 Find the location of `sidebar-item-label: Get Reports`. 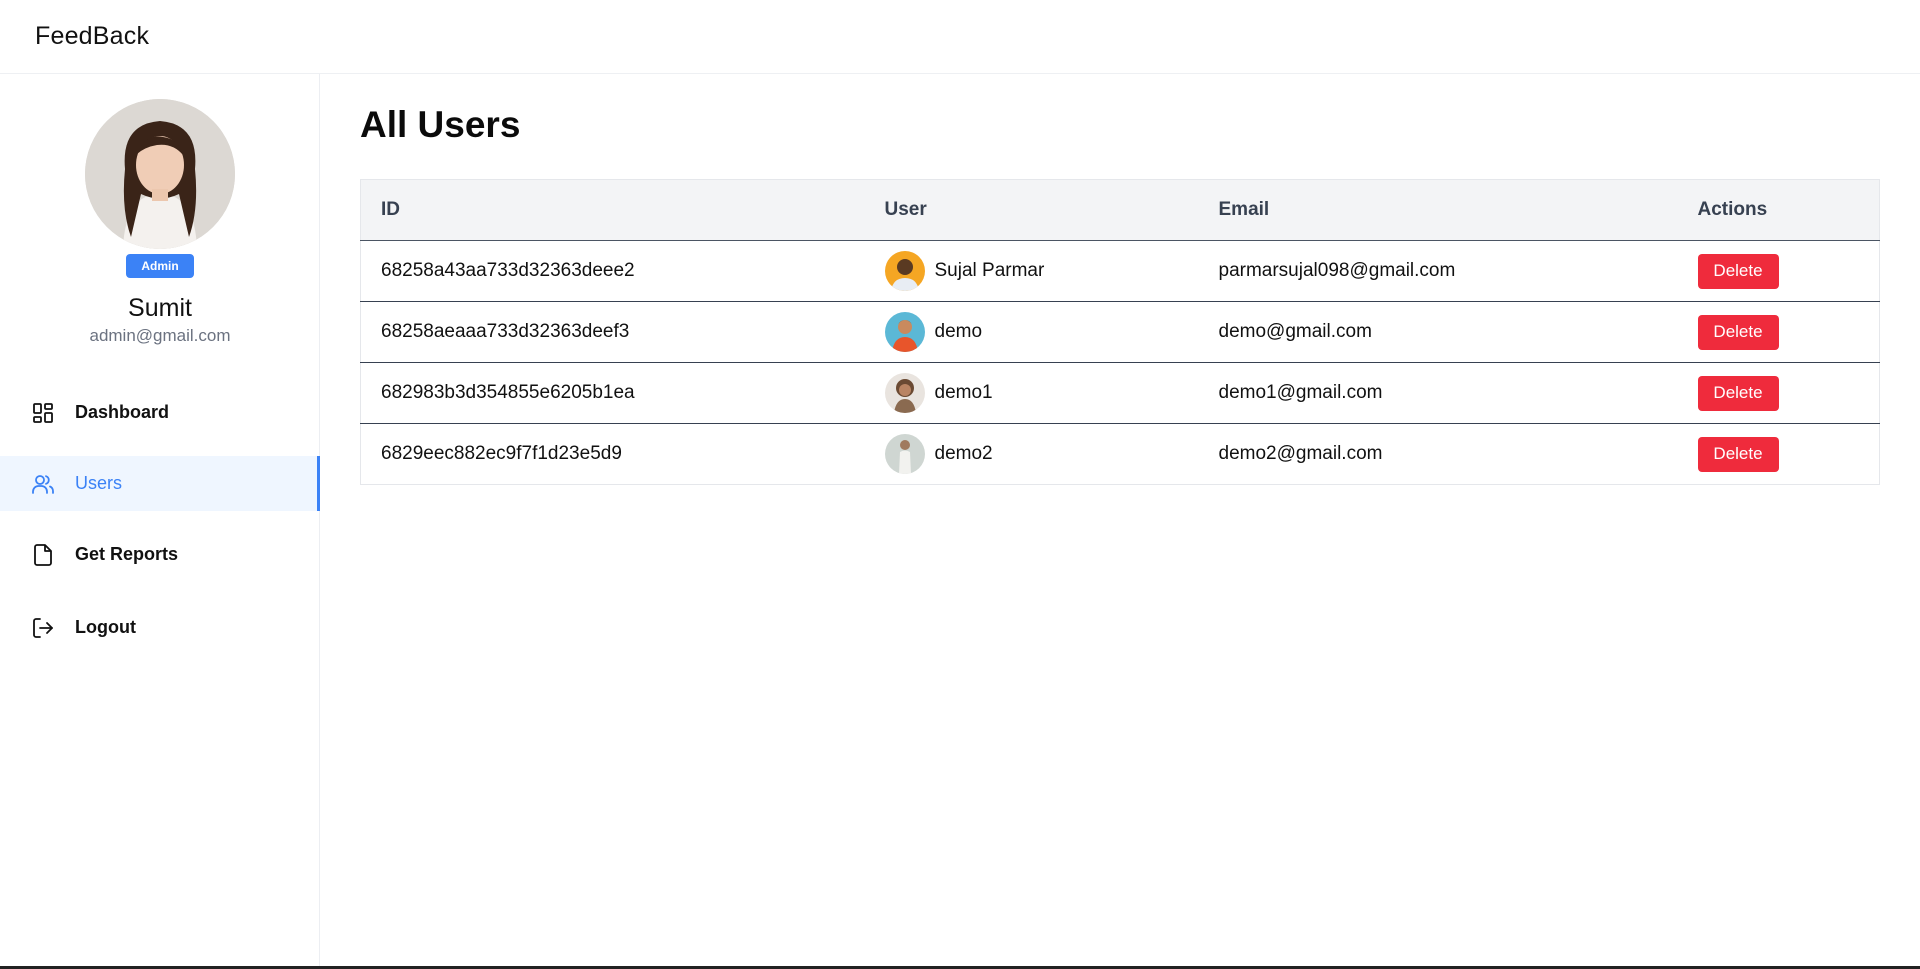

sidebar-item-label: Get Reports is located at coordinates (127, 554).